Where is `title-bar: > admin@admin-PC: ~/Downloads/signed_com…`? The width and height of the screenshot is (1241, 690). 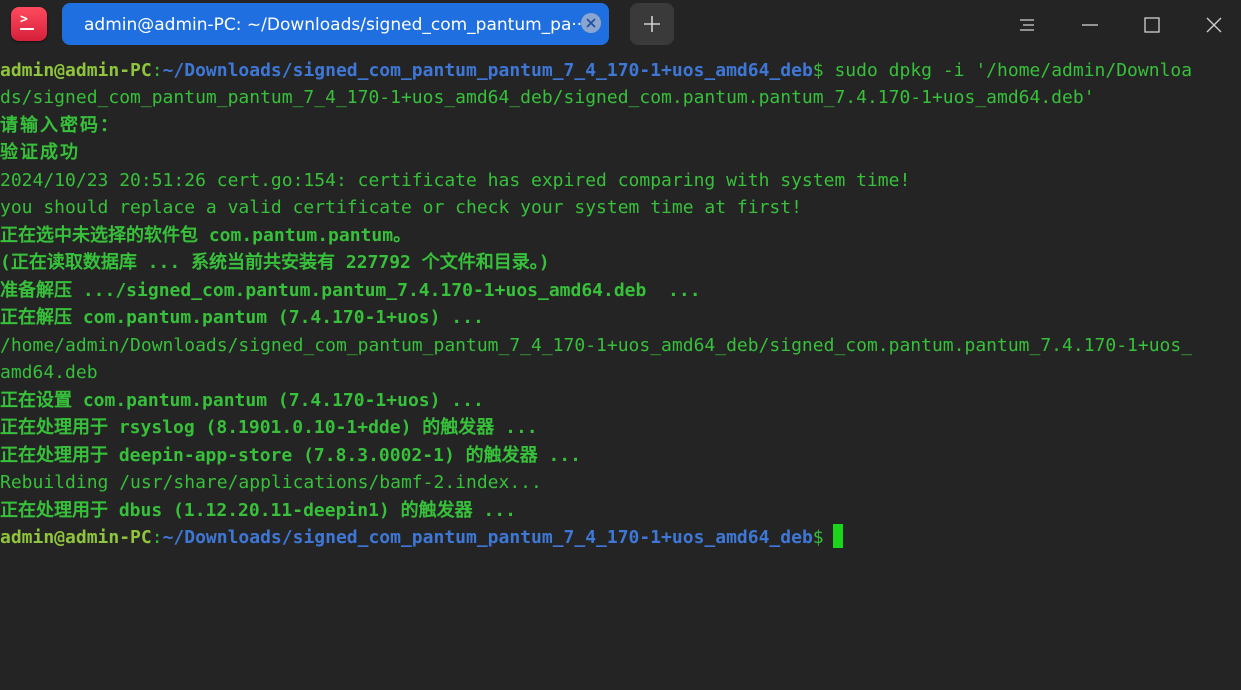 title-bar: > admin@admin-PC: ~/Downloads/signed_com… is located at coordinates (620, 25).